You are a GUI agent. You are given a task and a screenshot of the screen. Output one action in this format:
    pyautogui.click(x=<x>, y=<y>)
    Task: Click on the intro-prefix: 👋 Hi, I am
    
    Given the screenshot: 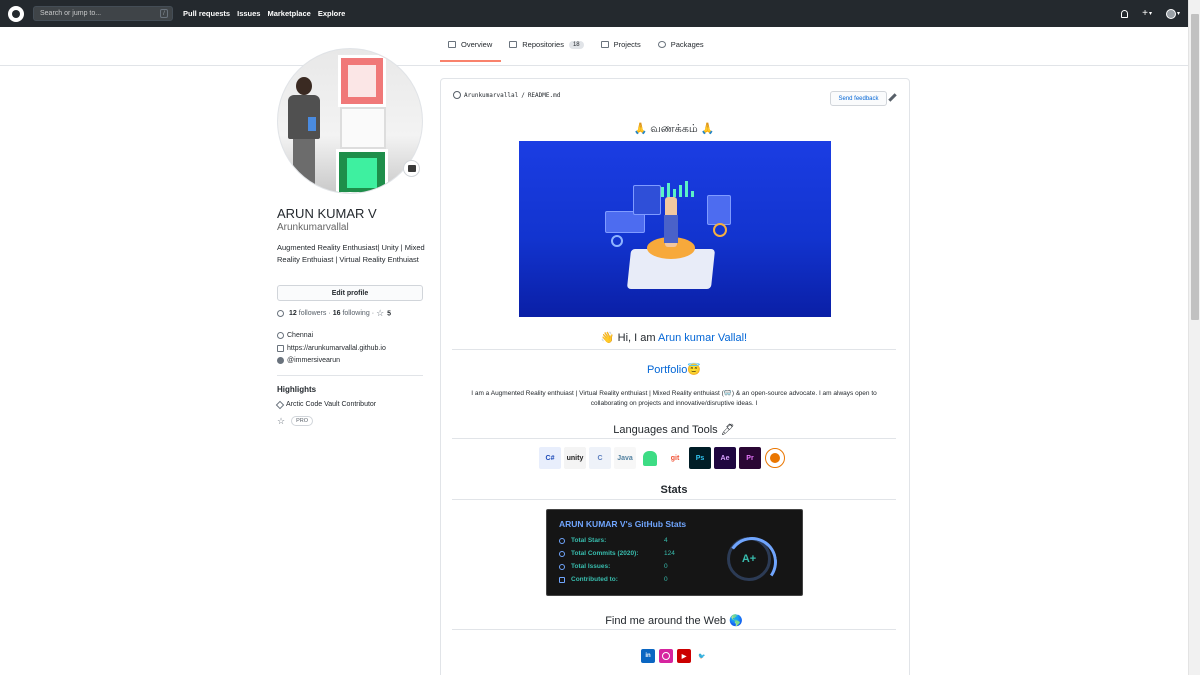 What is the action you would take?
    pyautogui.click(x=629, y=338)
    